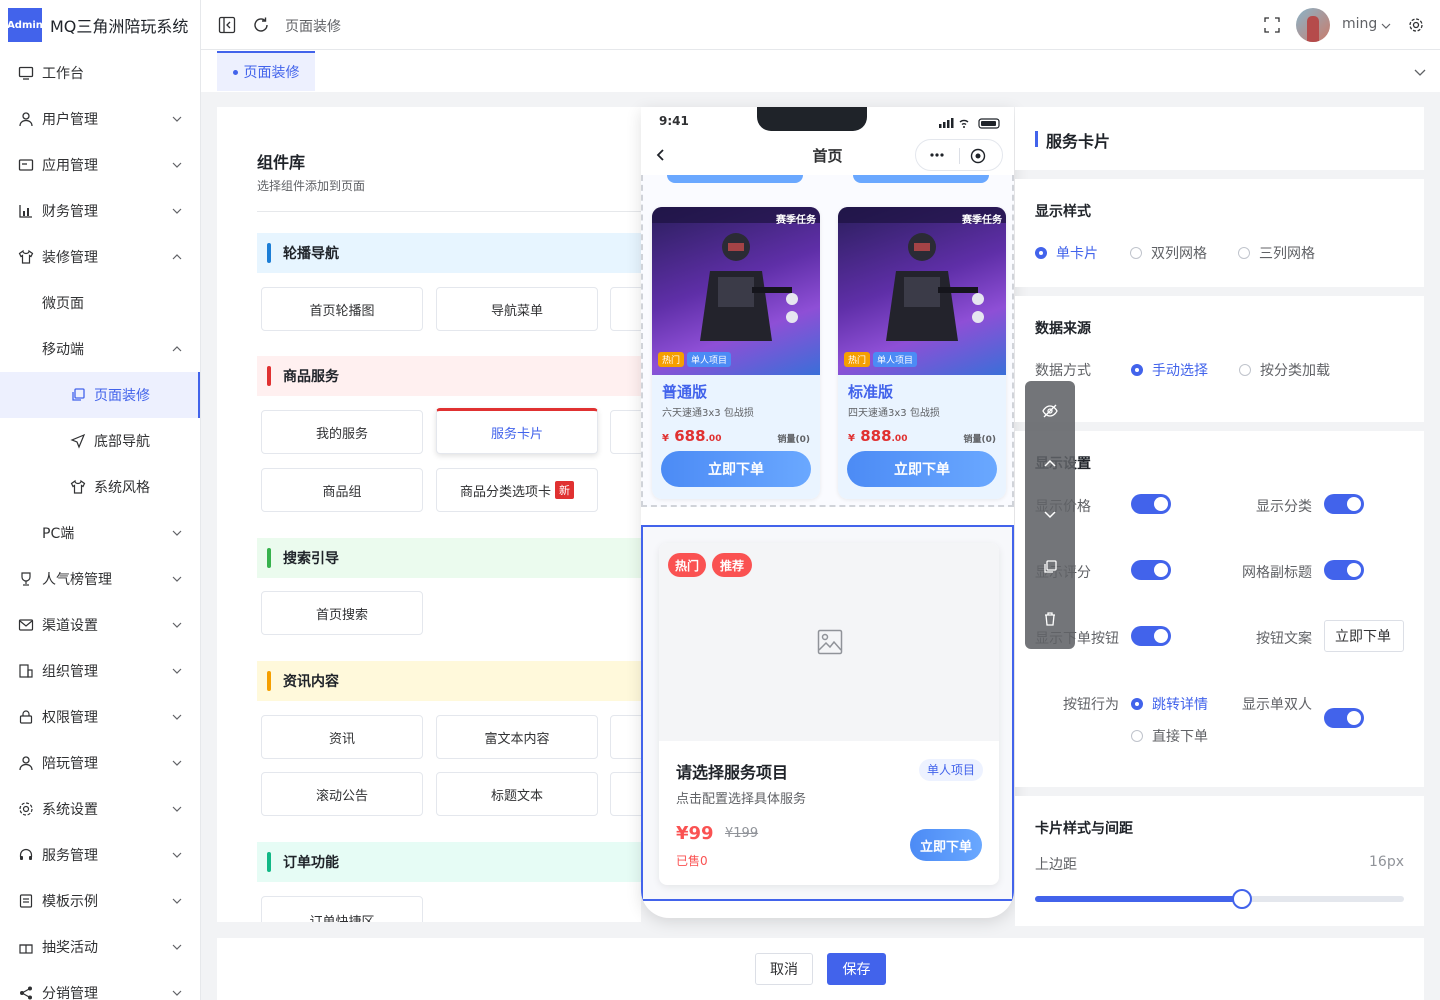 This screenshot has width=1440, height=1000. What do you see at coordinates (261, 25) in the screenshot?
I see `refresh-icon` at bounding box center [261, 25].